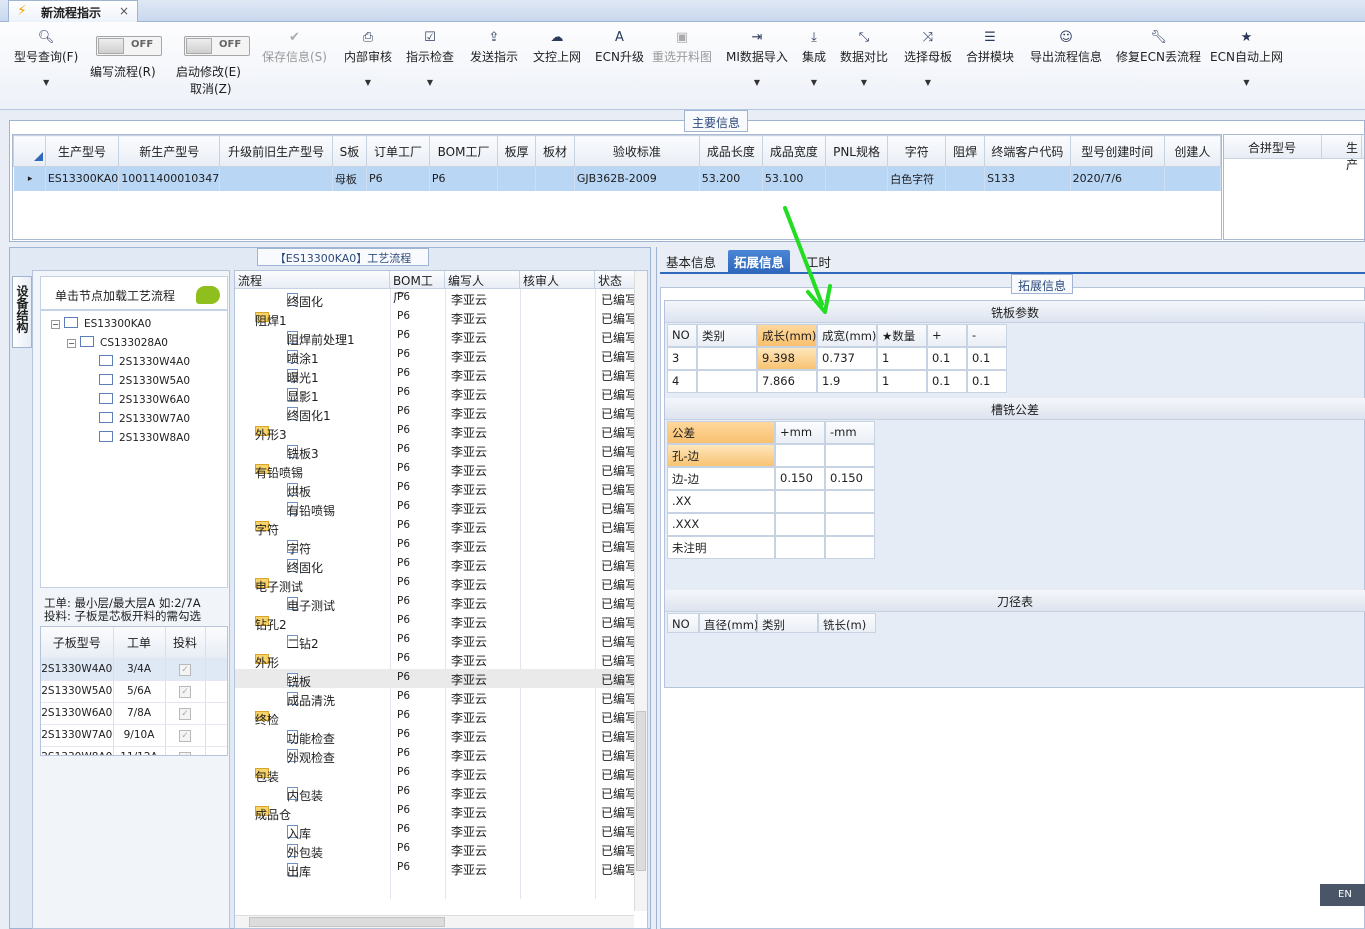 Image resolution: width=1365 pixels, height=929 pixels. Describe the element at coordinates (557, 280) in the screenshot. I see `reviewer-header: 核审人` at that location.